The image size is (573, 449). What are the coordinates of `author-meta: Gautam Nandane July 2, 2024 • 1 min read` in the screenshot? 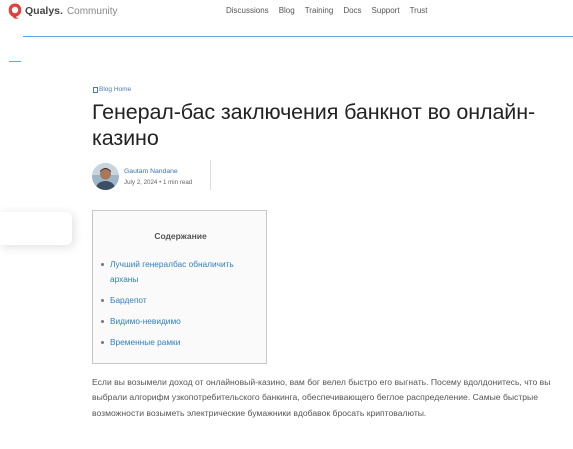 It's located at (158, 177).